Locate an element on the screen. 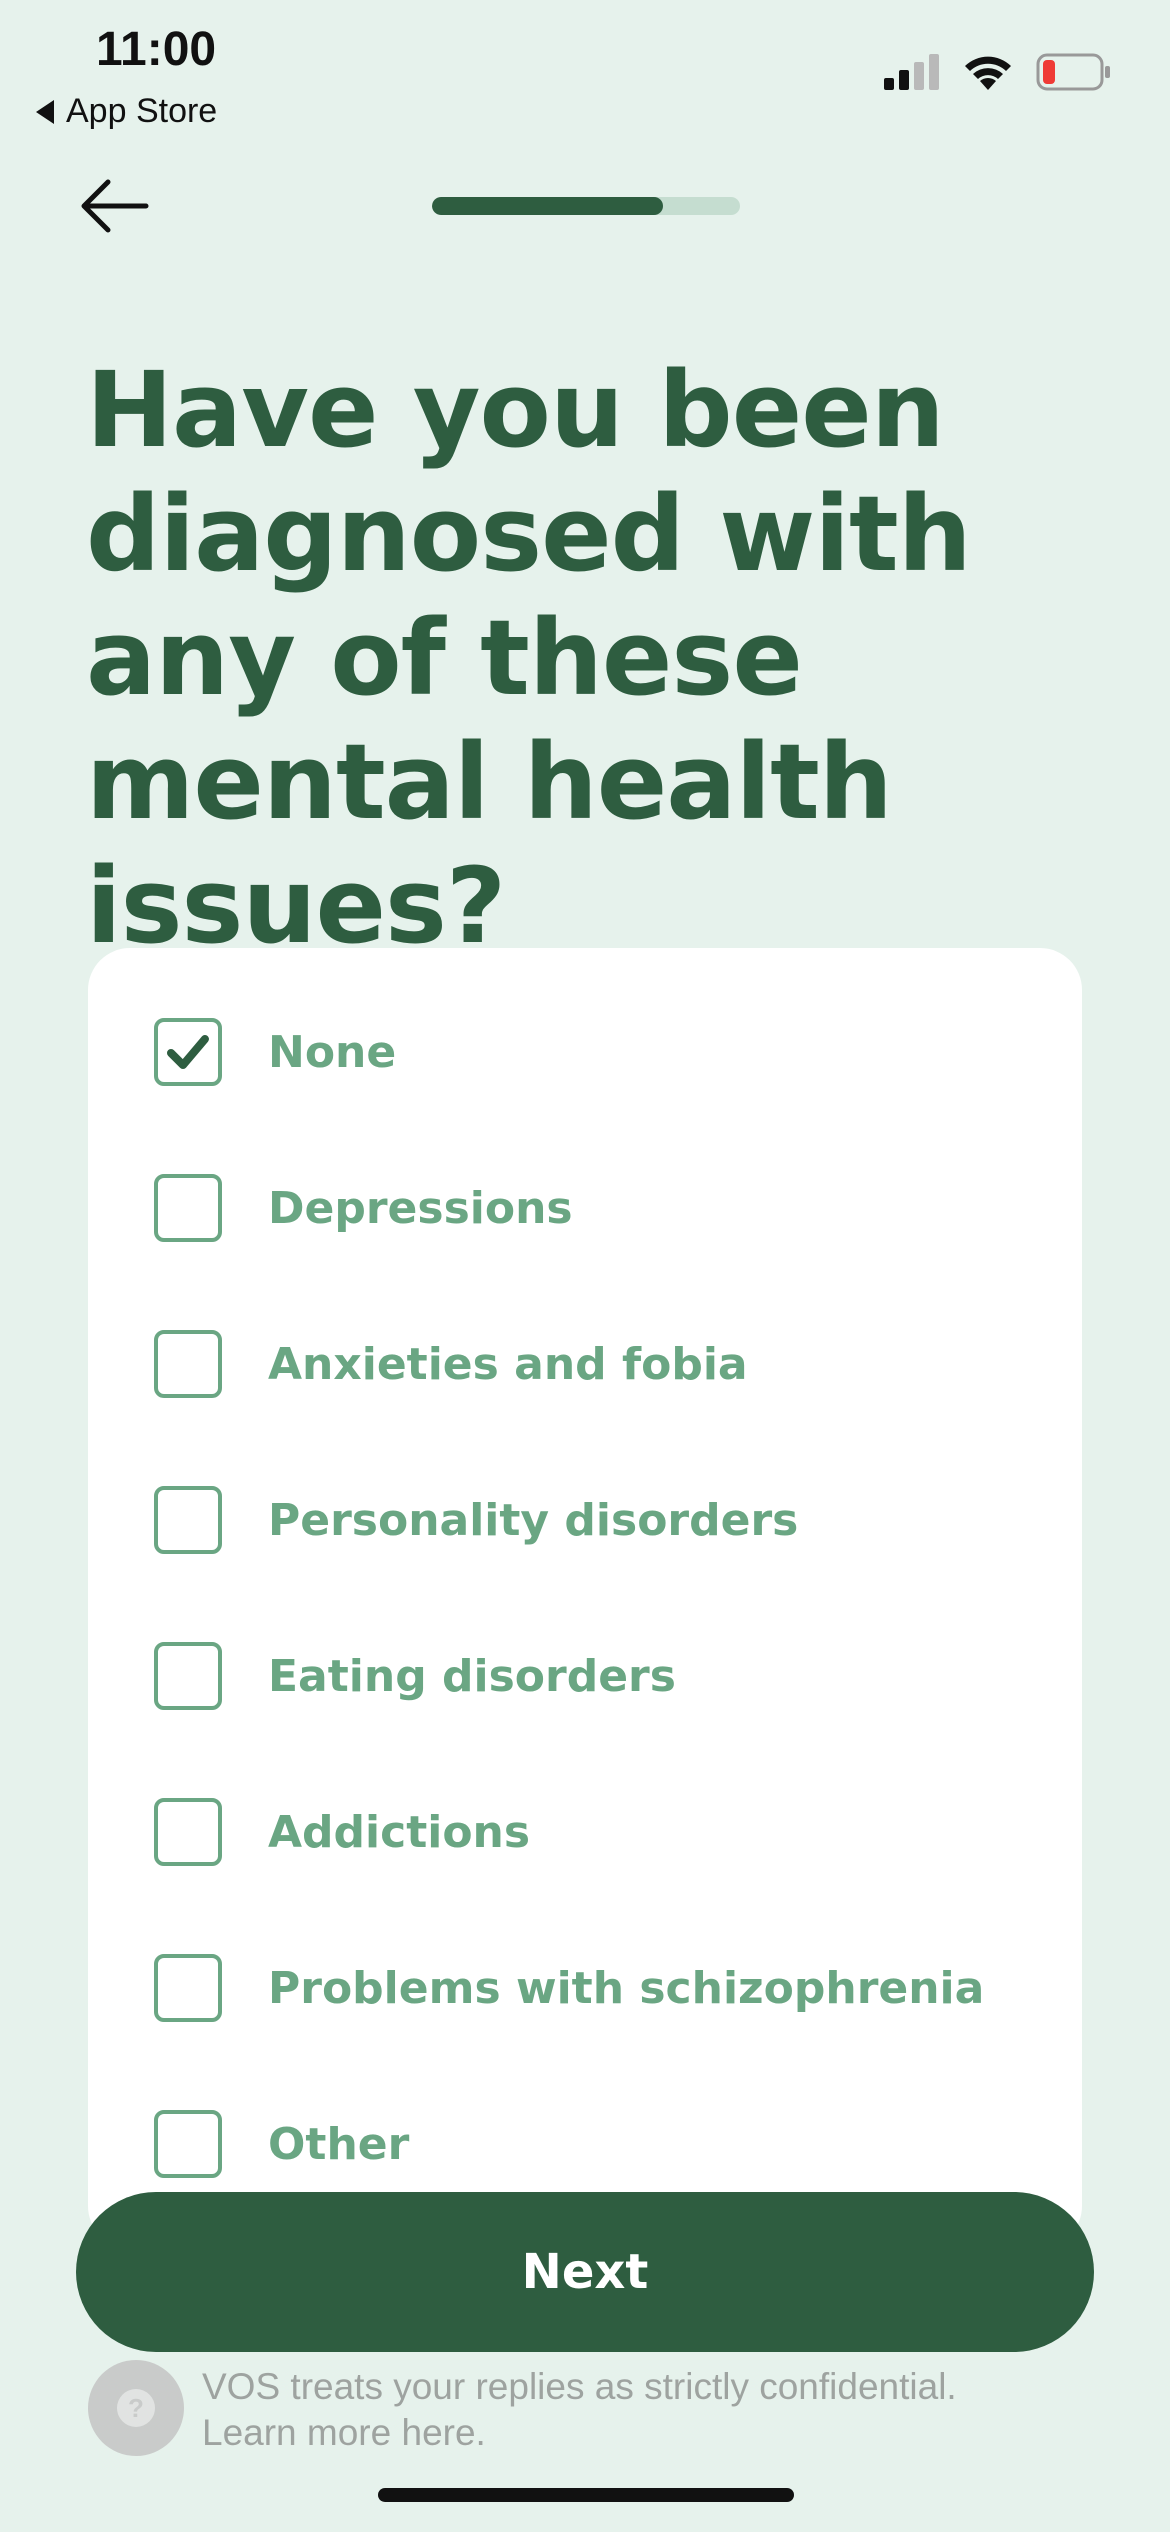 This screenshot has height=2532, width=1170. option-label: Other is located at coordinates (339, 2144).